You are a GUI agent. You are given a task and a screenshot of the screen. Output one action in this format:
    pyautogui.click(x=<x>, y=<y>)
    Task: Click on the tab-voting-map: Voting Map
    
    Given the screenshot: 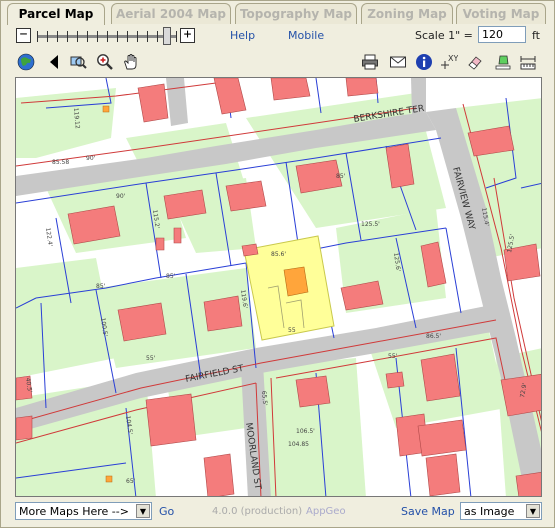 What is the action you would take?
    pyautogui.click(x=501, y=13)
    